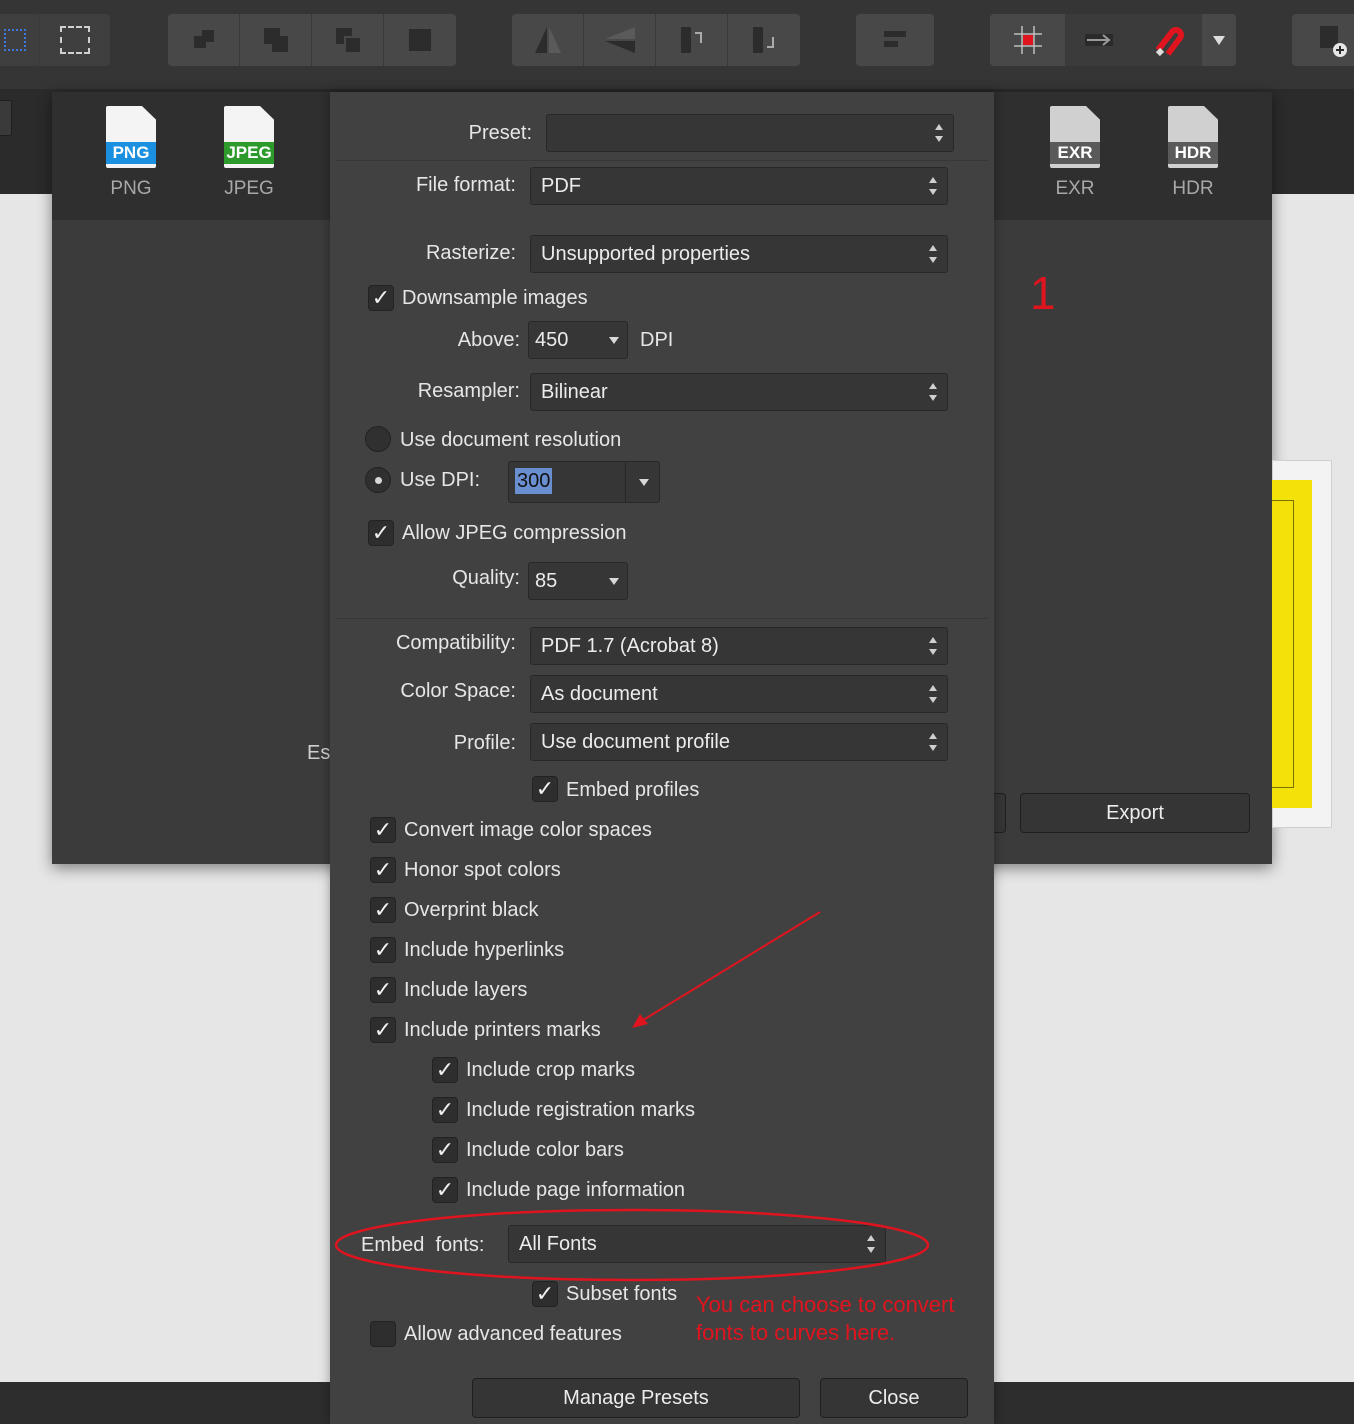 The width and height of the screenshot is (1354, 1424). What do you see at coordinates (468, 391) in the screenshot?
I see `resampler-label: Resampler:` at bounding box center [468, 391].